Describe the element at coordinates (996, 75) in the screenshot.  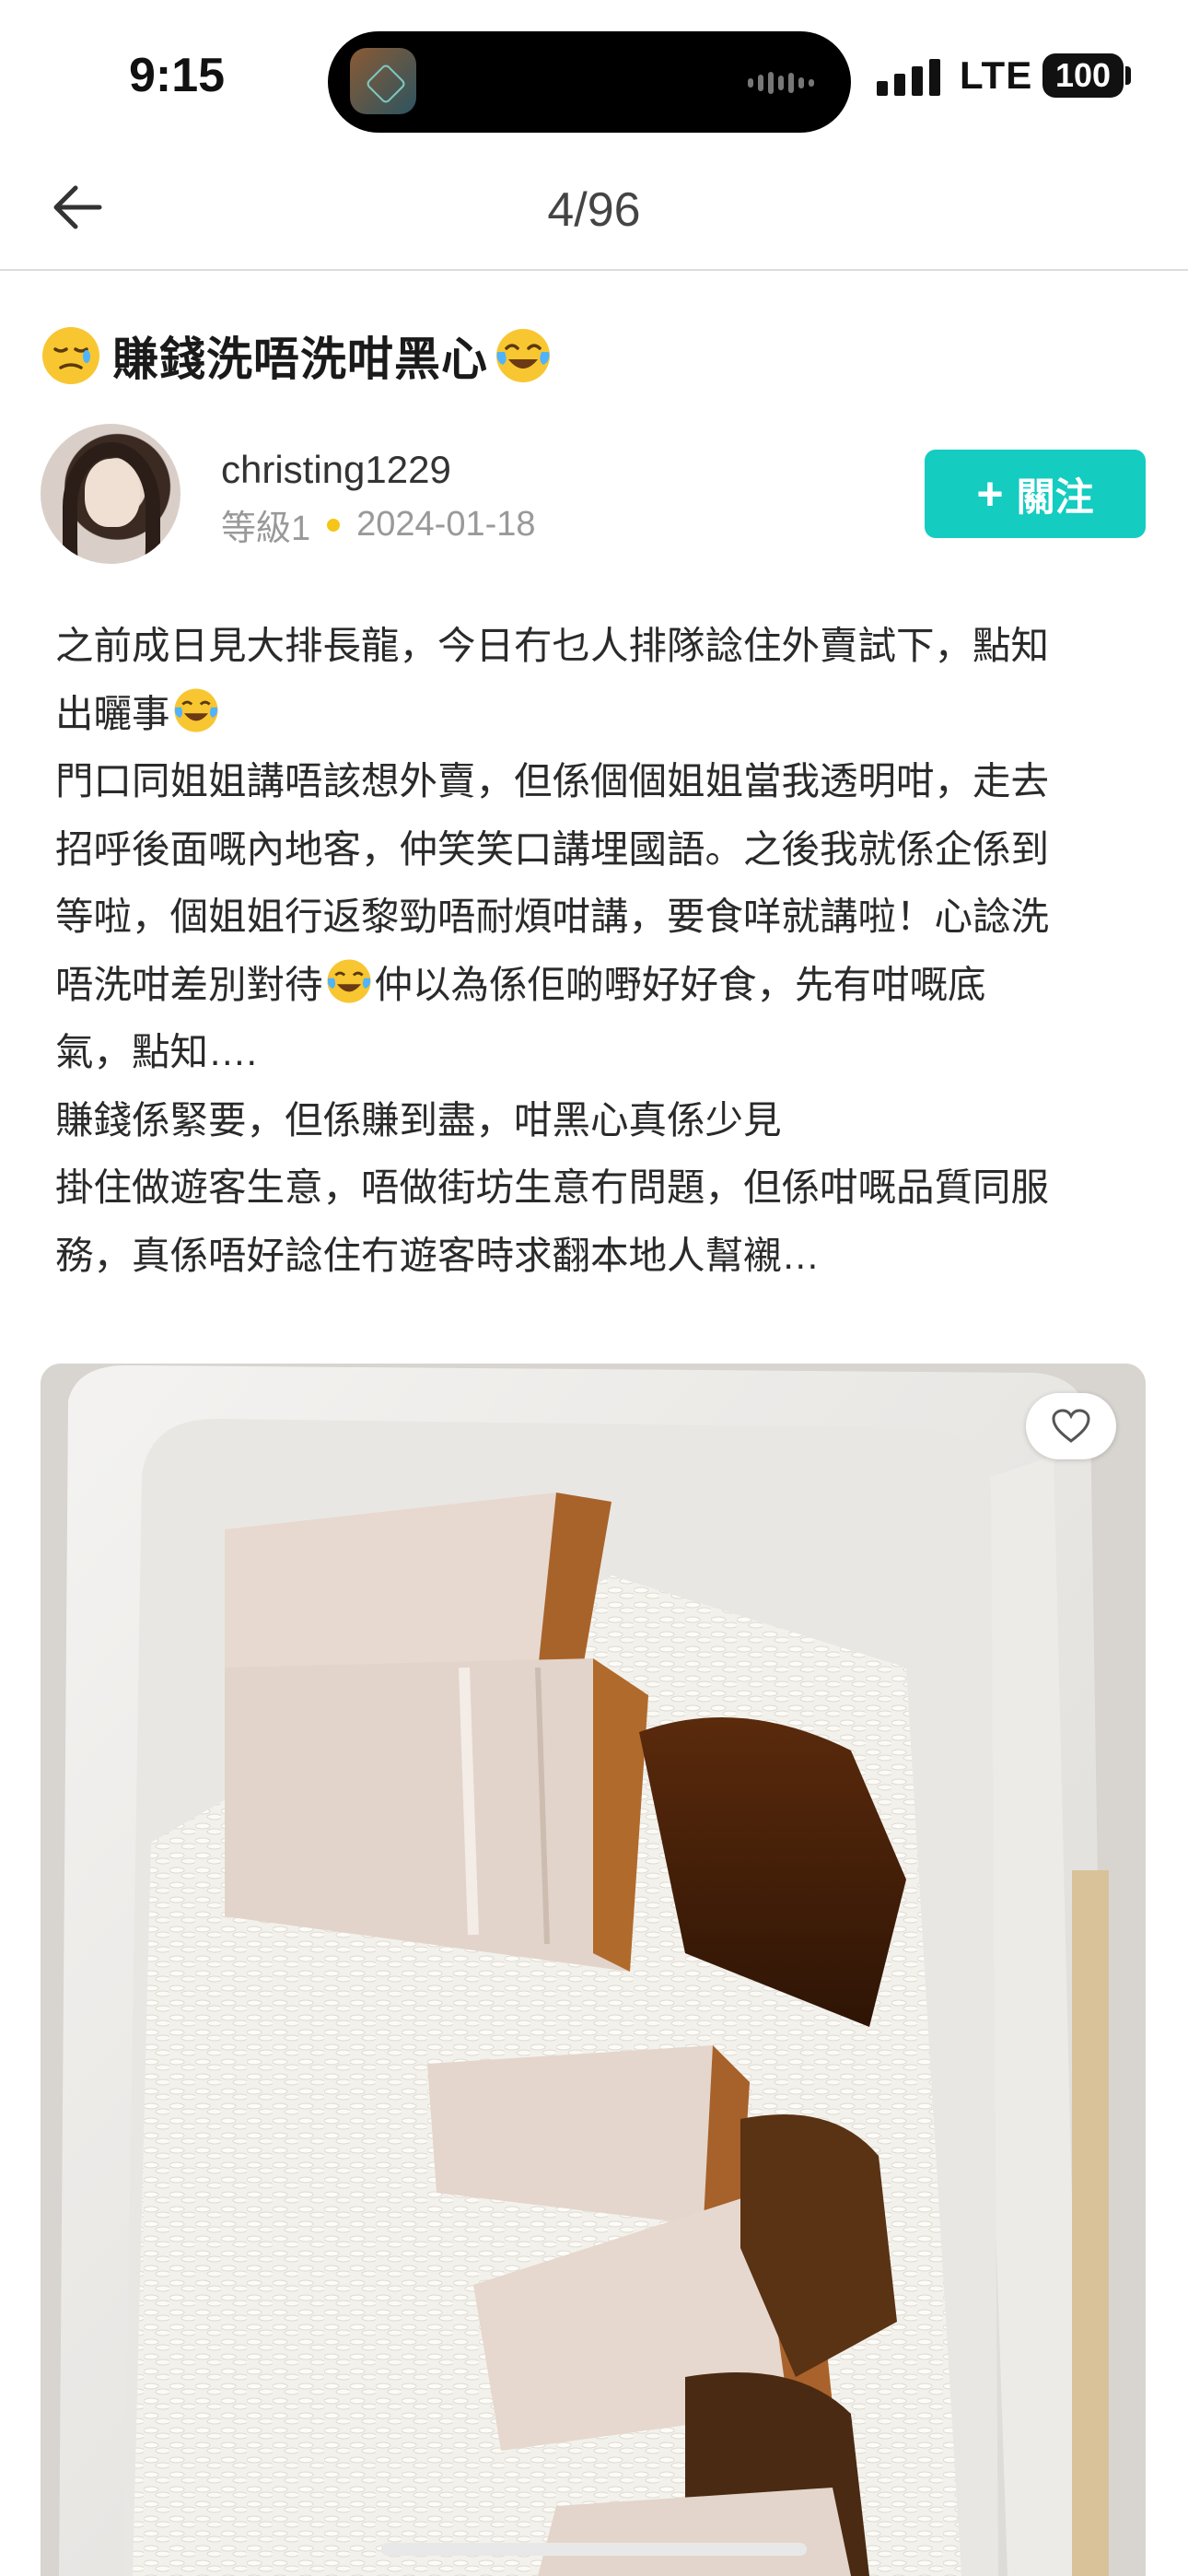
I see `network-type: LTE` at that location.